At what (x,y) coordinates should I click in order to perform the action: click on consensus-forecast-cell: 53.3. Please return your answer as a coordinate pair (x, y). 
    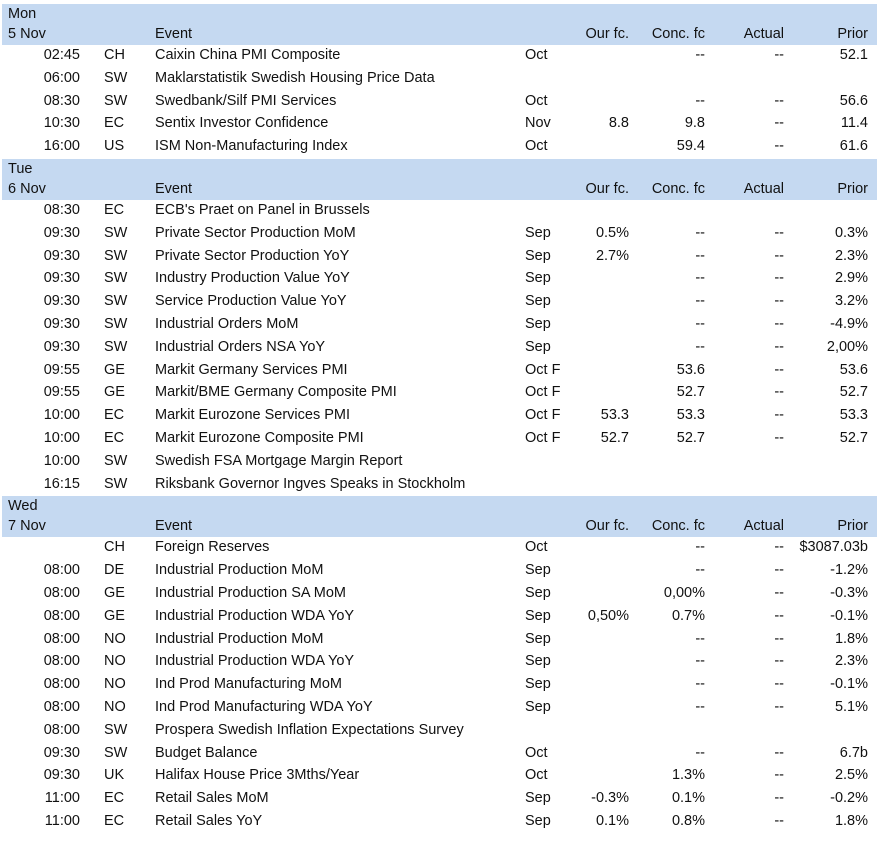
    Looking at the image, I should click on (690, 415).